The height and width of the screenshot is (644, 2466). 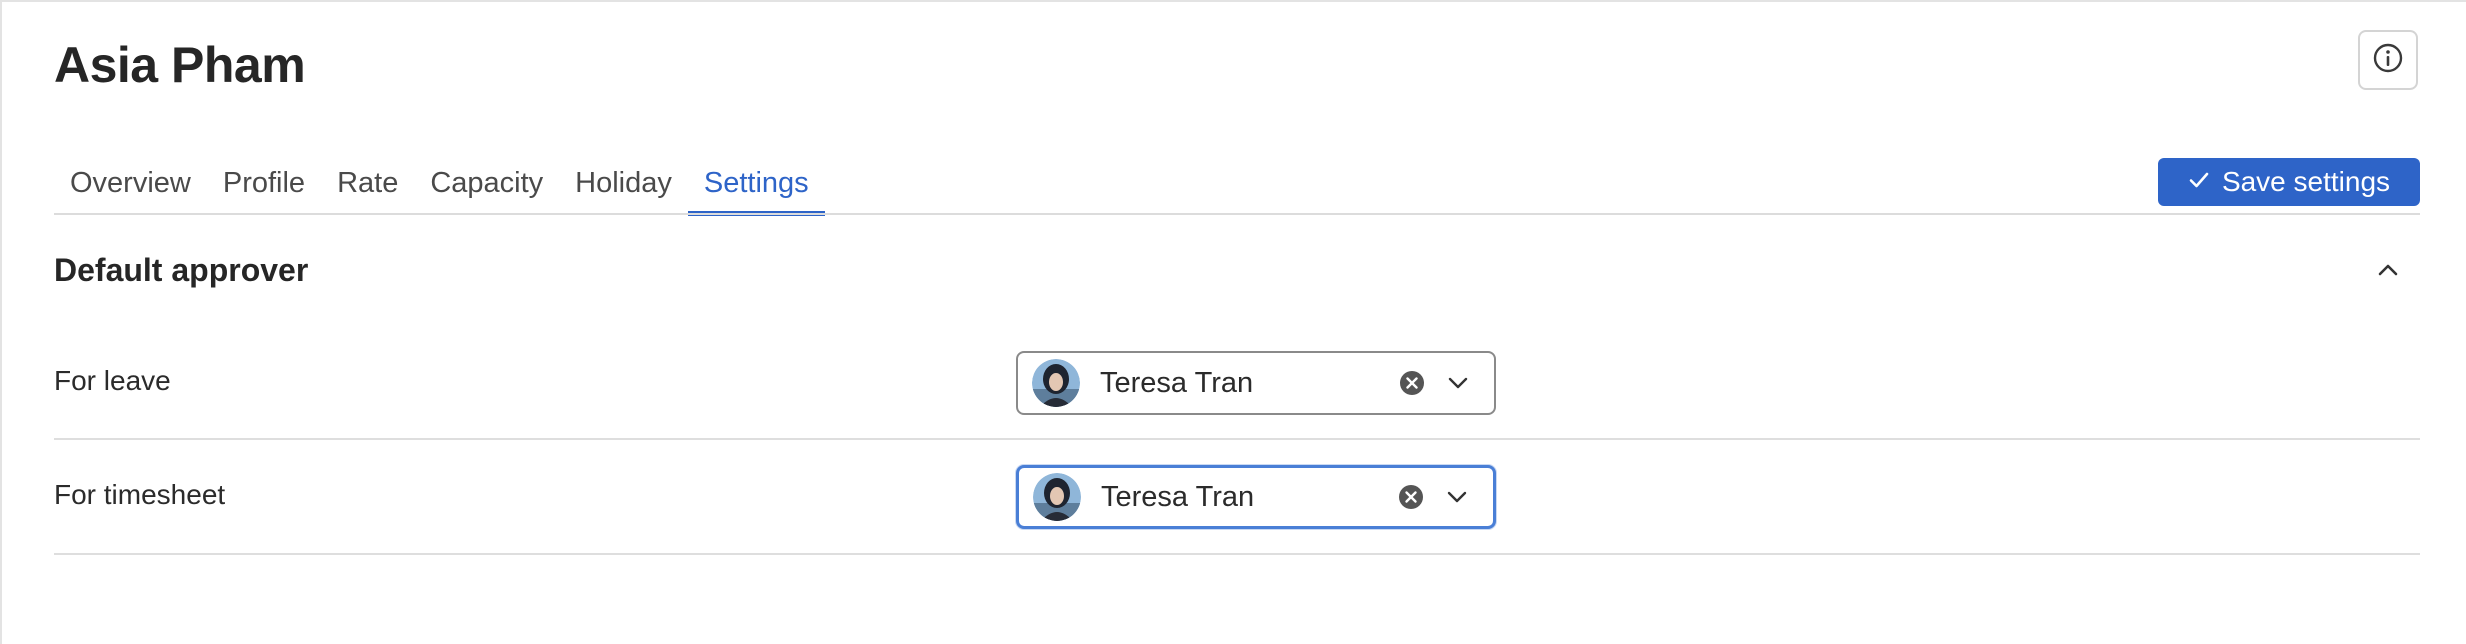 What do you see at coordinates (181, 270) in the screenshot?
I see `section-title: Default approver` at bounding box center [181, 270].